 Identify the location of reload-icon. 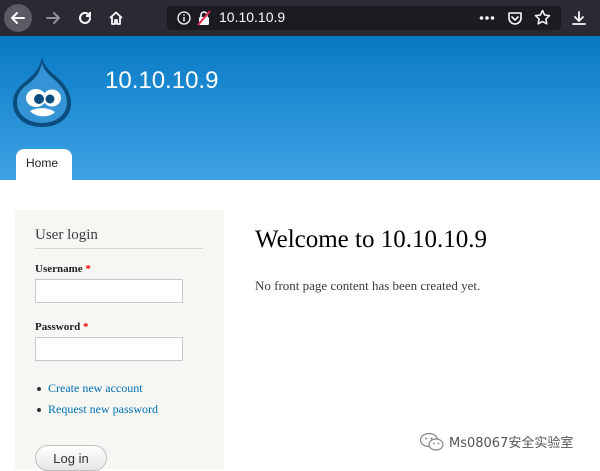
(85, 17).